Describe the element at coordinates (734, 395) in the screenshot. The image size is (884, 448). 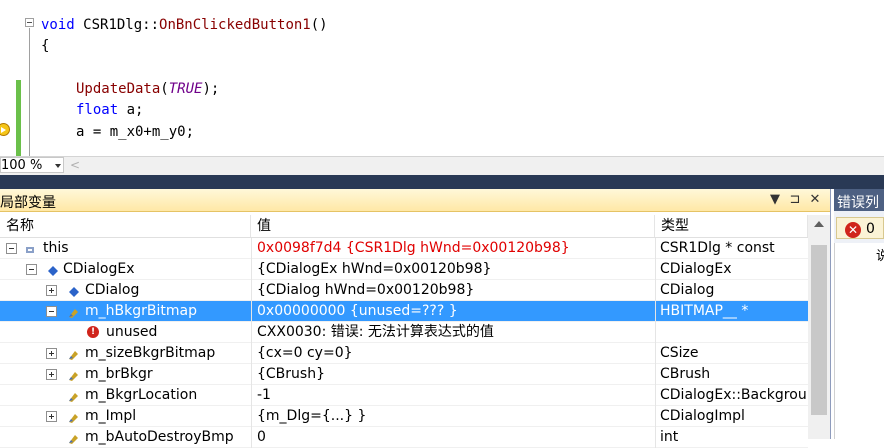
I see `type-cell: CDialogEx::Backgrour` at that location.